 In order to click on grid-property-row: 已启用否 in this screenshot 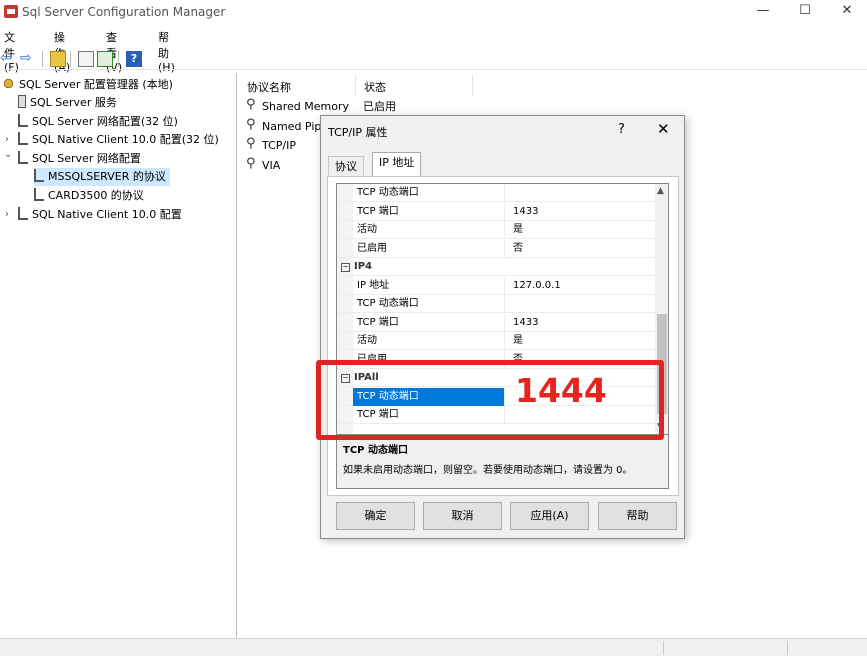, I will do `click(496, 248)`.